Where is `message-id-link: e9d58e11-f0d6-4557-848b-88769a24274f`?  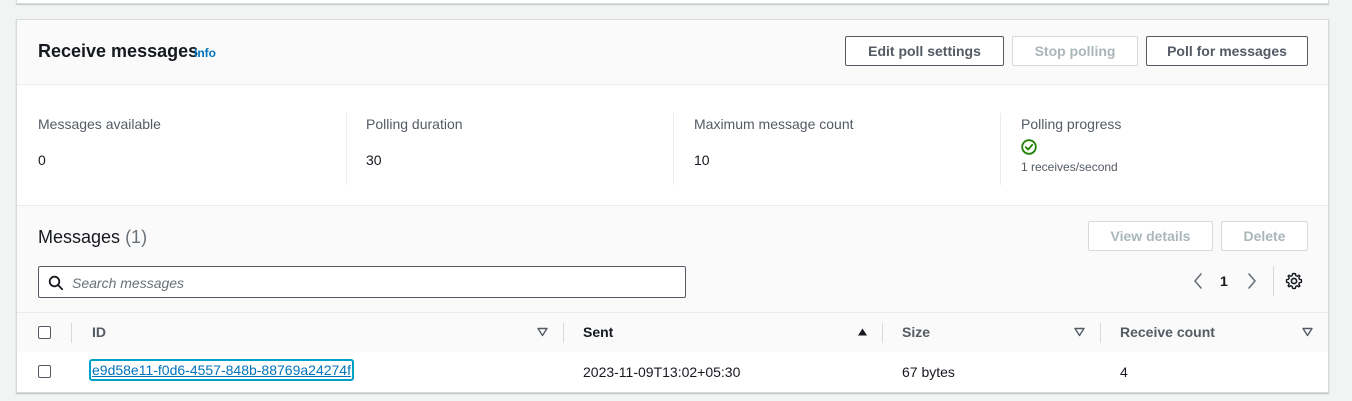 message-id-link: e9d58e11-f0d6-4557-848b-88769a24274f is located at coordinates (221, 370).